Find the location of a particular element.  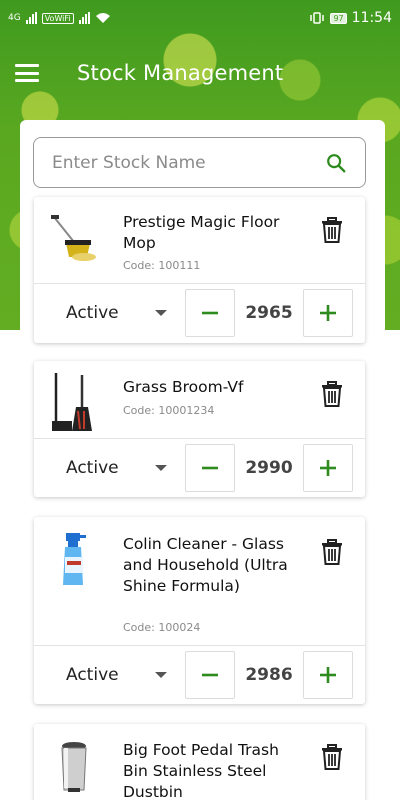

quantity-value: 2990 is located at coordinates (269, 468).